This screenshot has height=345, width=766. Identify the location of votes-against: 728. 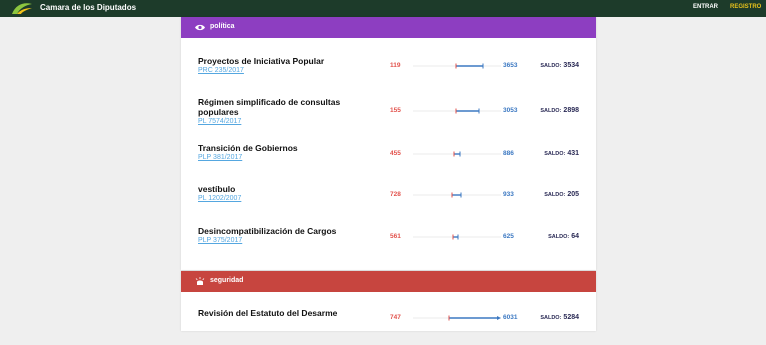
(395, 194).